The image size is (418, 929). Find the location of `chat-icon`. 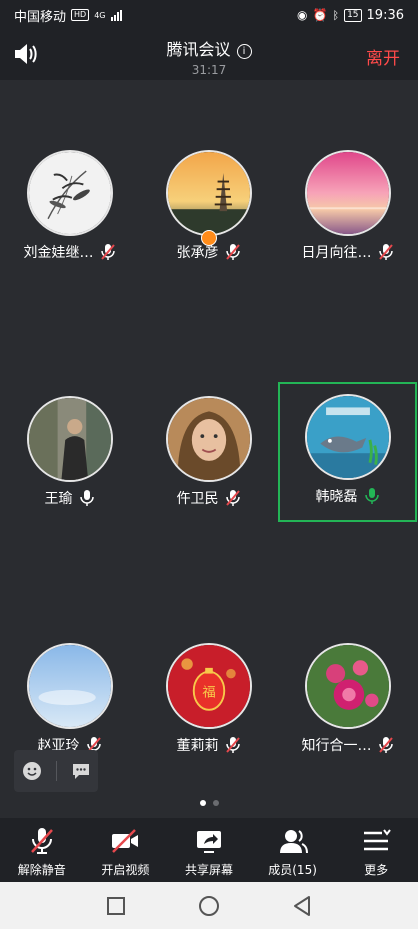

chat-icon is located at coordinates (81, 771).